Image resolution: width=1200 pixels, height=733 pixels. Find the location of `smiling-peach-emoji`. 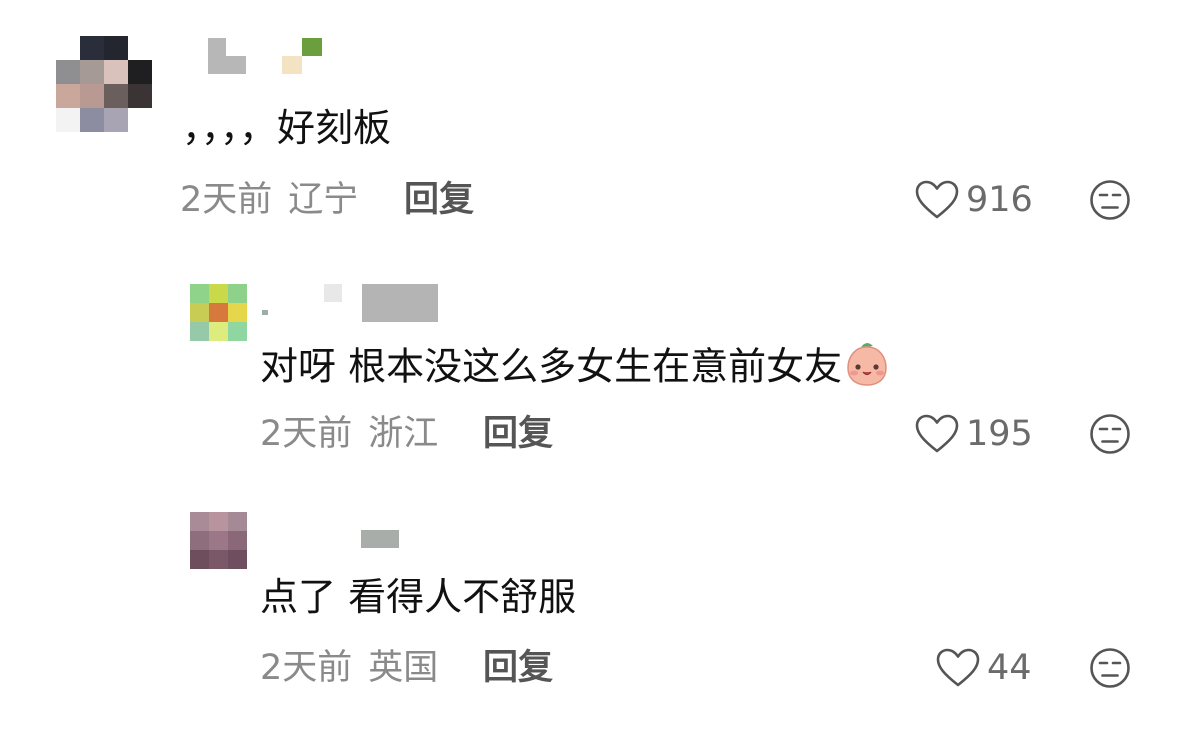

smiling-peach-emoji is located at coordinates (867, 369).